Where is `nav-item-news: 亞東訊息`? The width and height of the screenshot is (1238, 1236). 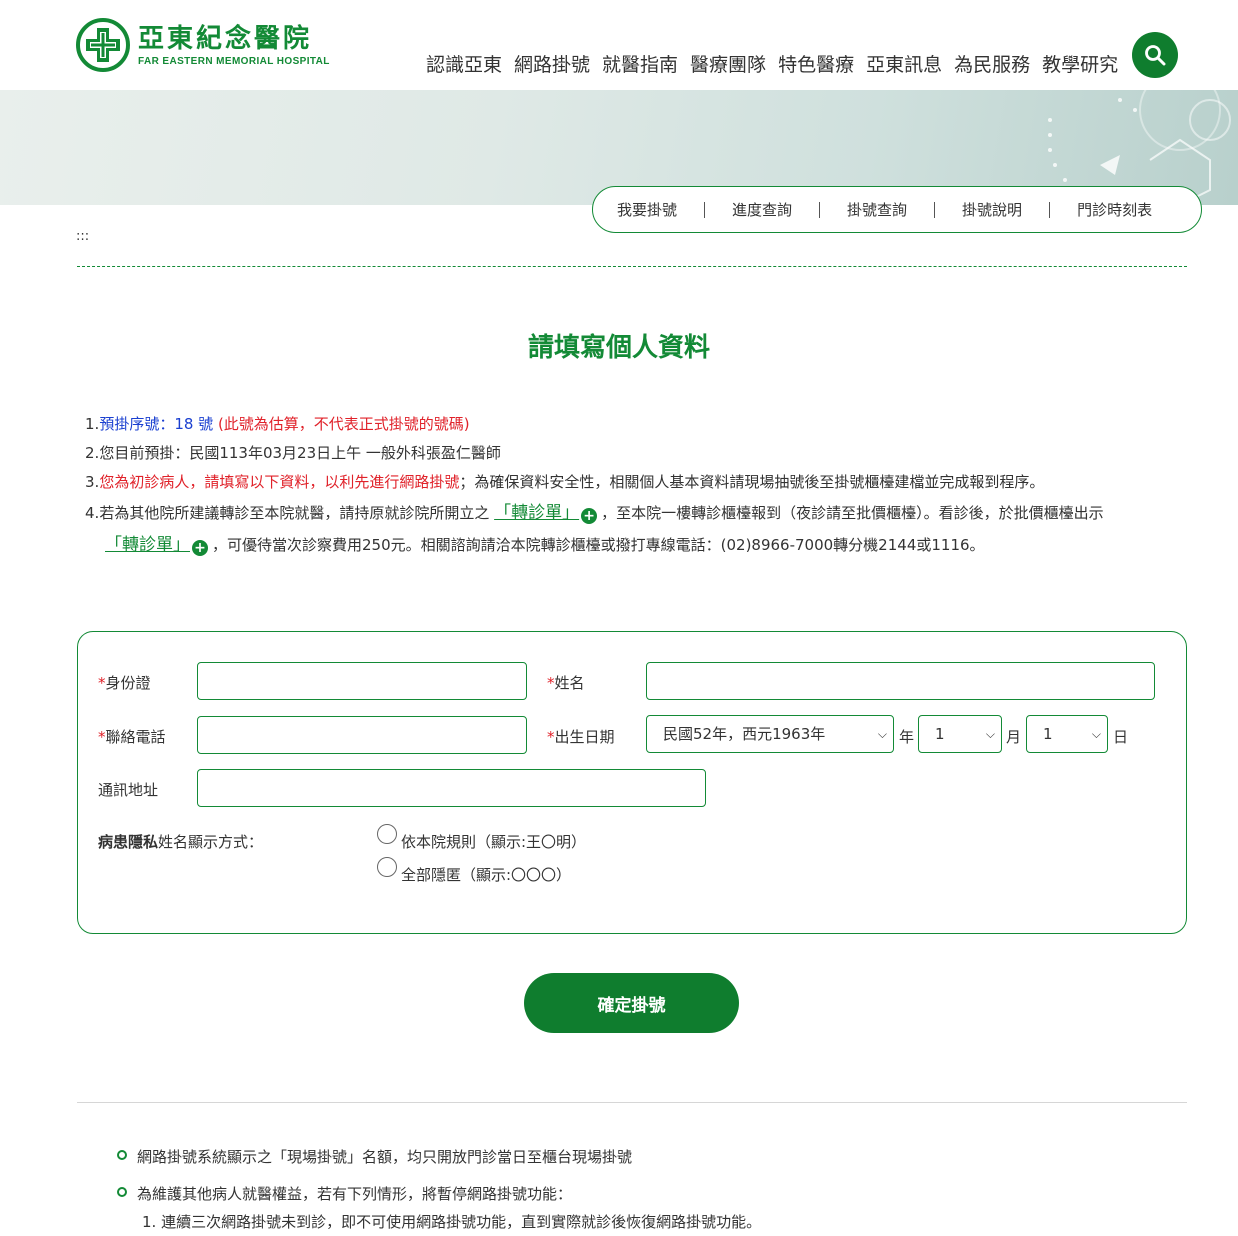 nav-item-news: 亞東訊息 is located at coordinates (904, 63).